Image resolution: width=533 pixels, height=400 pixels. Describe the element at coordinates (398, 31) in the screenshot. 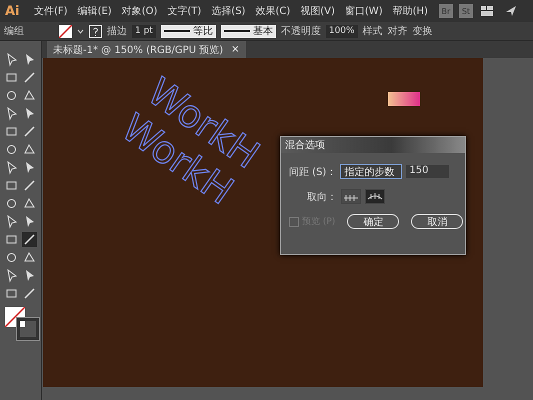

I see `align-link: 对齐` at that location.